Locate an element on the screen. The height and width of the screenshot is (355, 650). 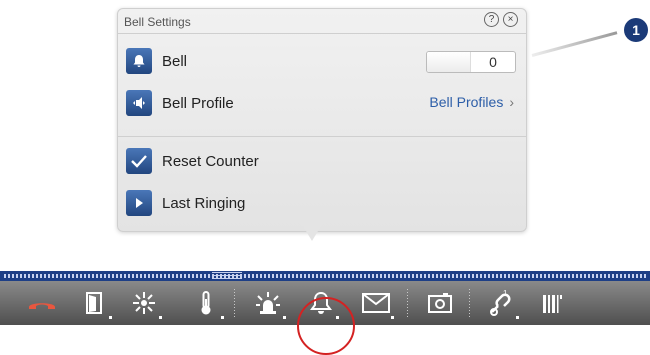
bell-profiles-link-text: Bell Profiles is located at coordinates (466, 102).